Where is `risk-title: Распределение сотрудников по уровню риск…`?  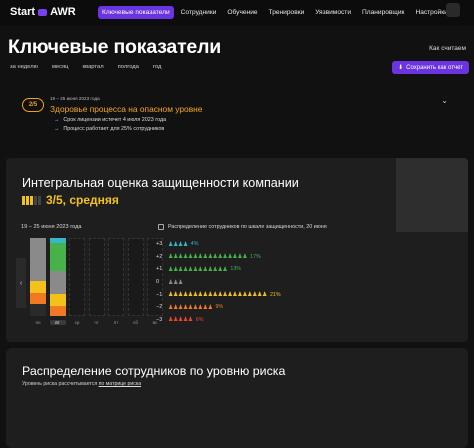
risk-title: Распределение сотрудников по уровню риск… is located at coordinates (154, 371).